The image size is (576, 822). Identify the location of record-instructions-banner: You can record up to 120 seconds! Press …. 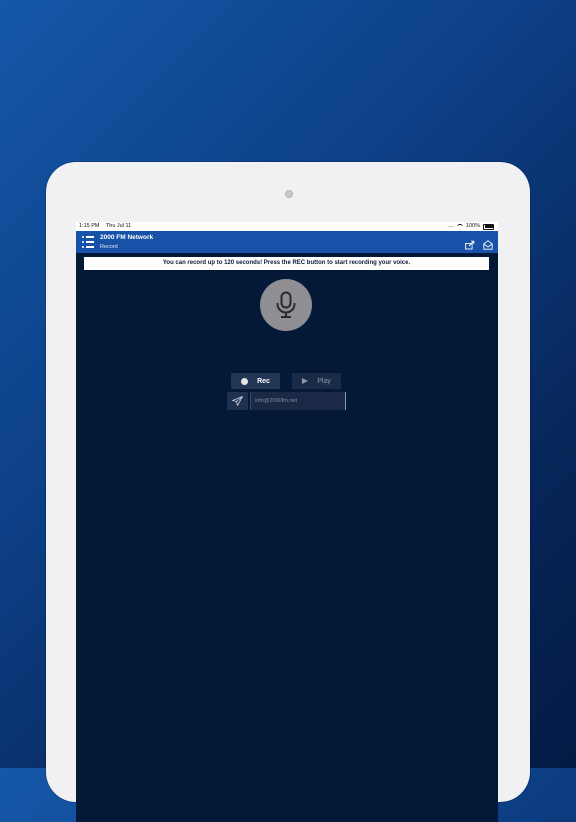
(286, 263).